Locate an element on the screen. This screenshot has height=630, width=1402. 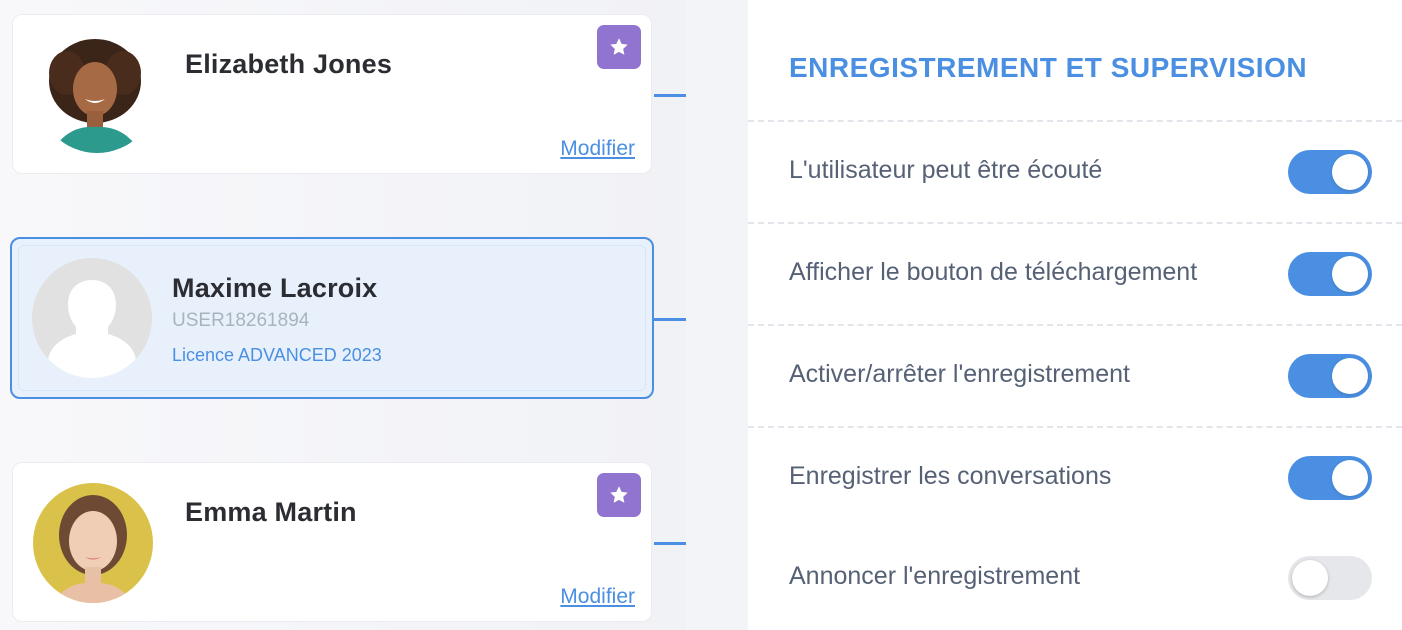
setting-label: Enregistrer les conversations is located at coordinates (950, 476).